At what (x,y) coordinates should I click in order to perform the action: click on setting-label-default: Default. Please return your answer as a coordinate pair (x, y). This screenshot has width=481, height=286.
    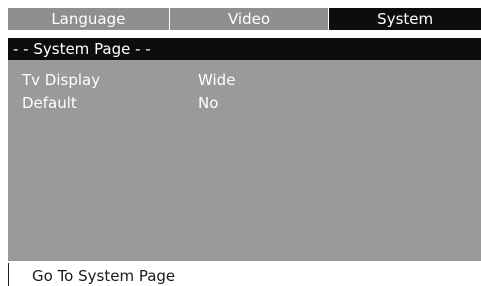
    Looking at the image, I should click on (49, 103).